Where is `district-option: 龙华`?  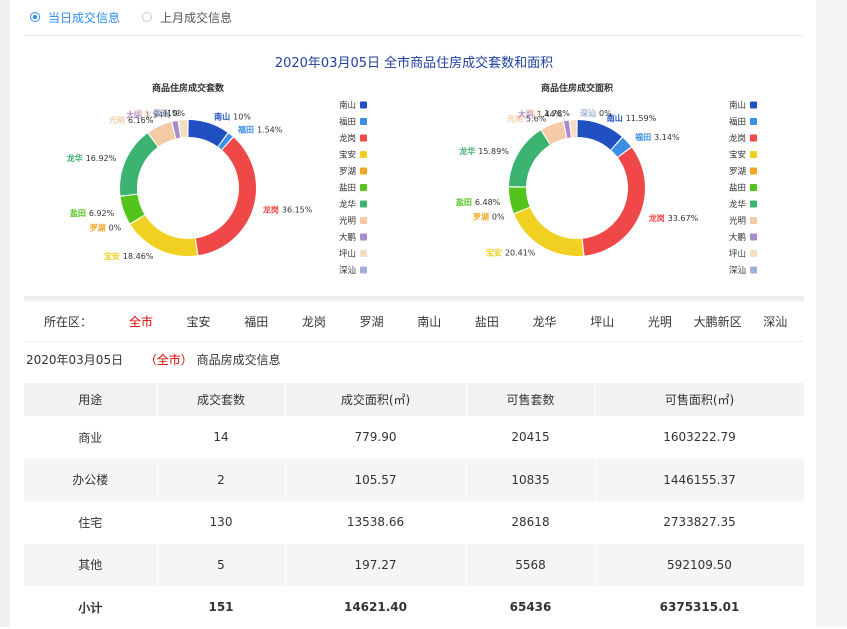
district-option: 龙华 is located at coordinates (545, 321).